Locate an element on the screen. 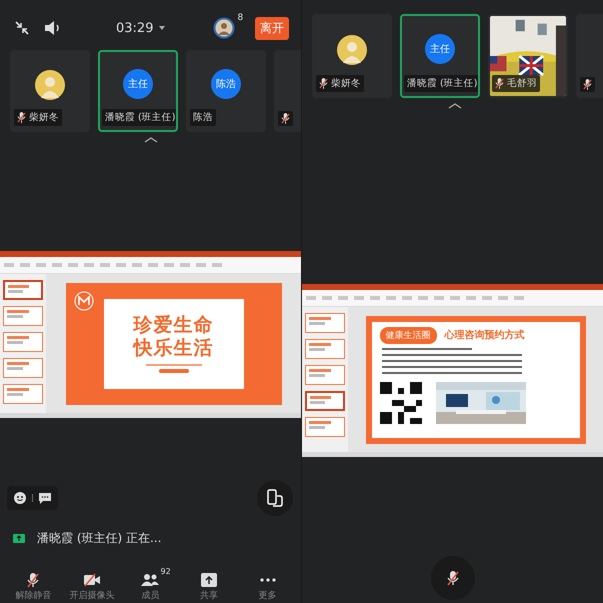 This screenshot has width=603, height=603. more-icon is located at coordinates (268, 580).